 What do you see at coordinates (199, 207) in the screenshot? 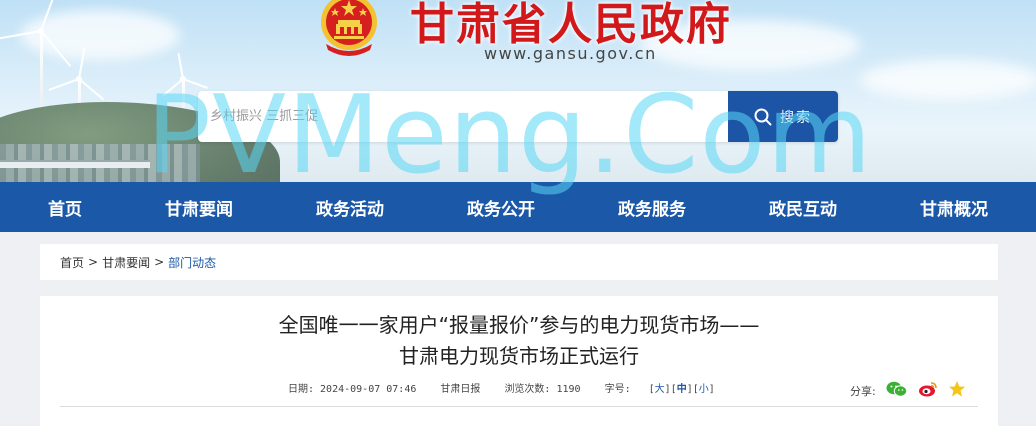
I see `nav-item-gansu-news: 甘肃要闻` at bounding box center [199, 207].